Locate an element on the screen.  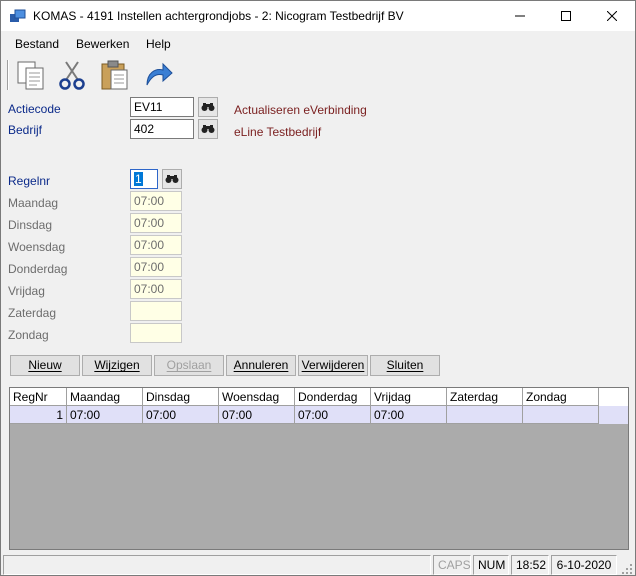
undo-button is located at coordinates (157, 75).